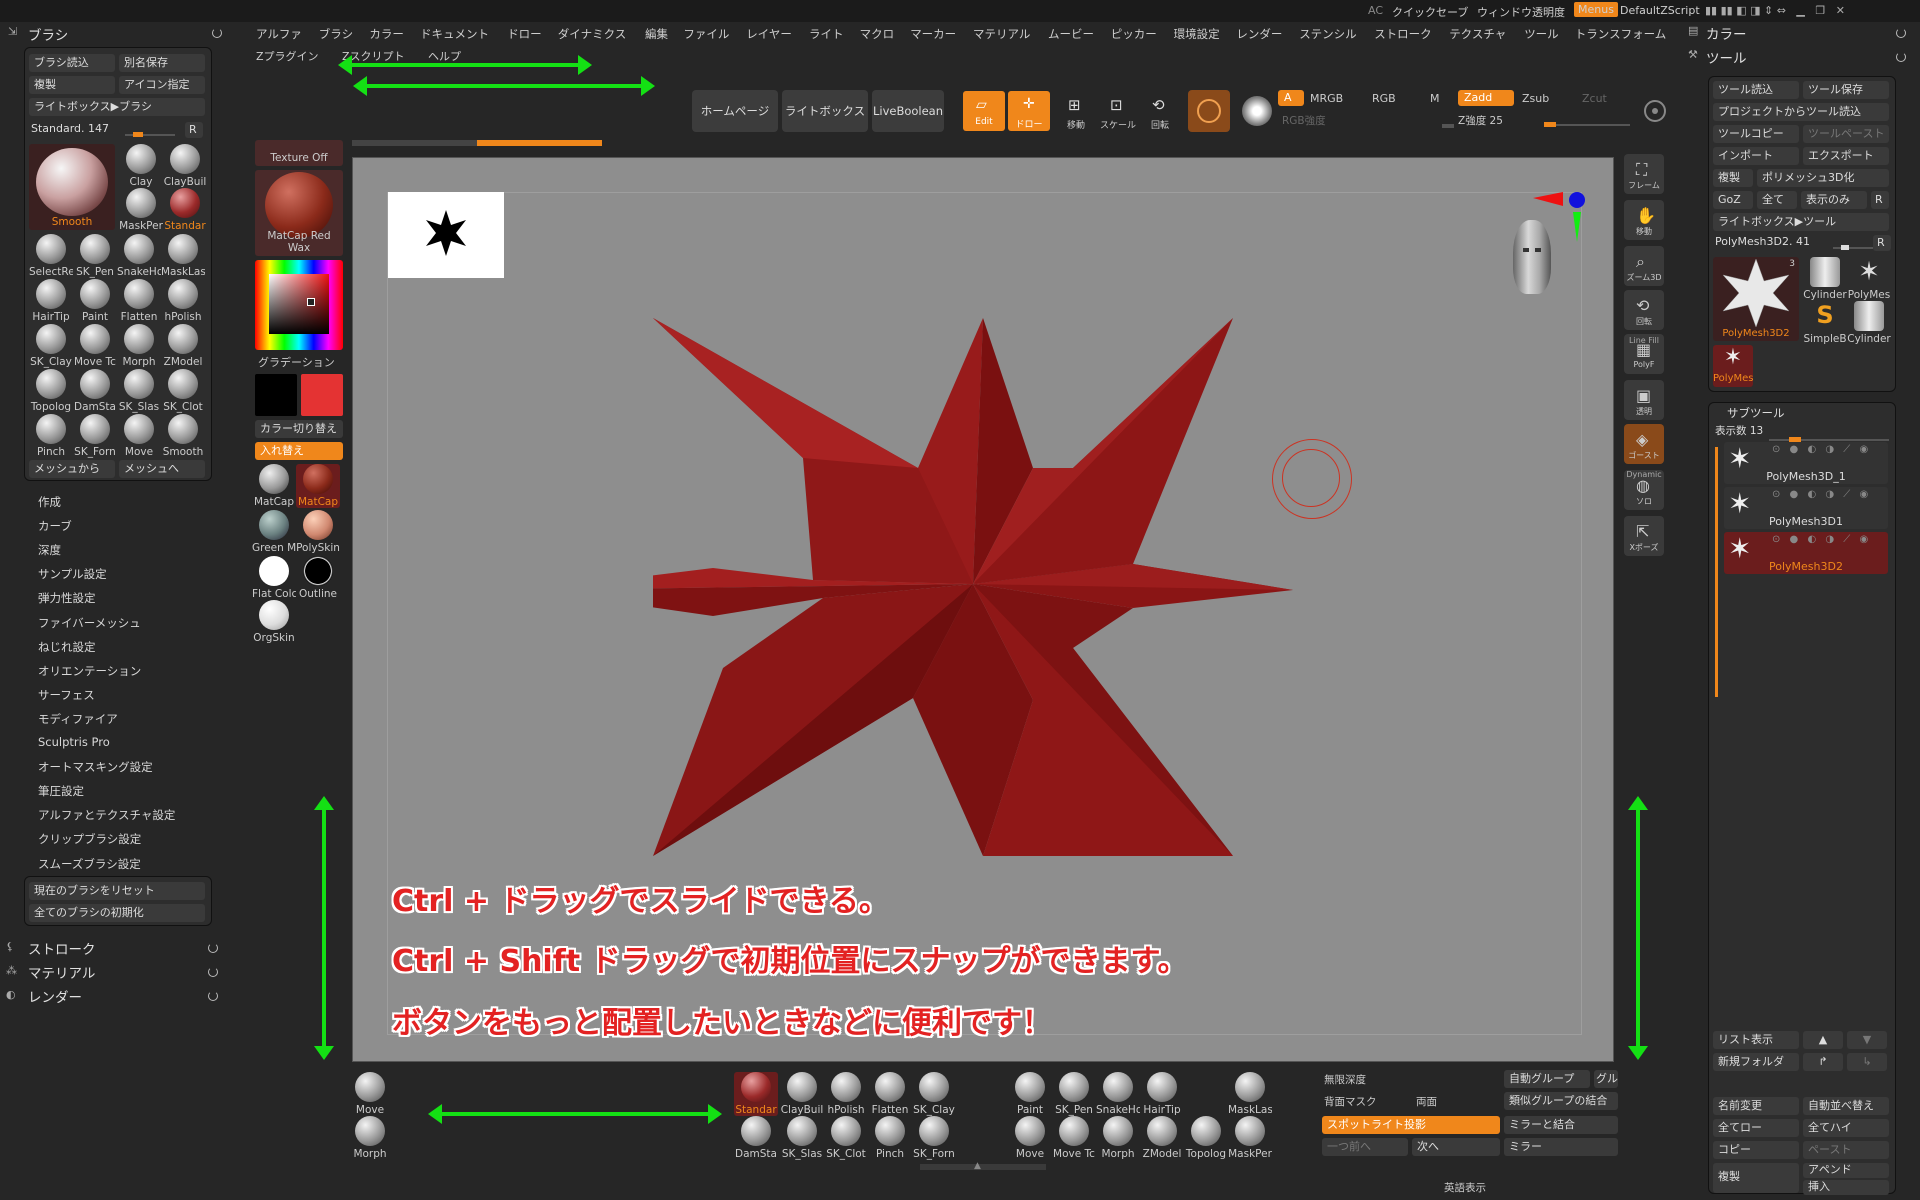 The image size is (1920, 1200). I want to click on brush-thumb: HairTip, so click(51, 301).